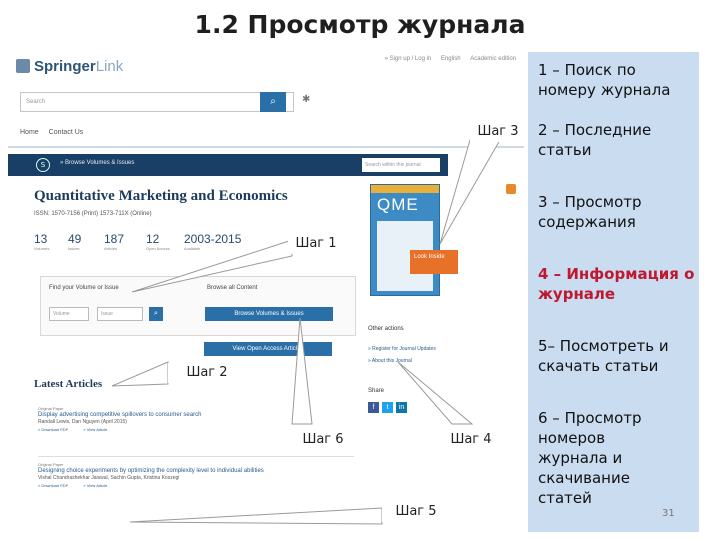  What do you see at coordinates (498, 132) in the screenshot?
I see `callout-step3: Шаг 3` at bounding box center [498, 132].